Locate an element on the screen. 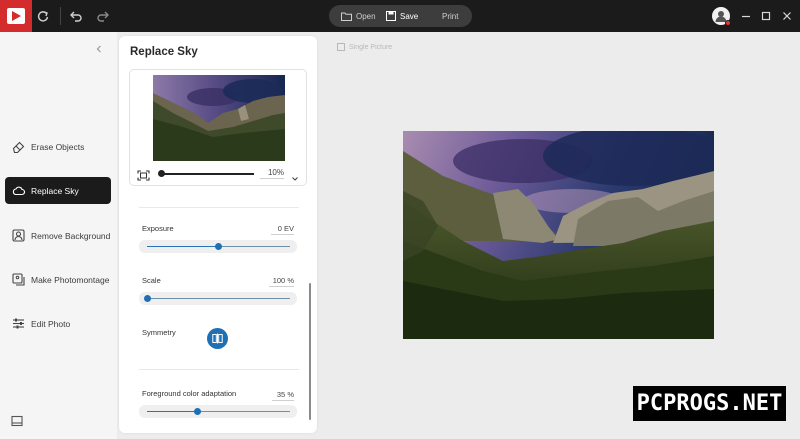 The height and width of the screenshot is (439, 800). foreground-color-adaptation-slider-knob is located at coordinates (197, 411).